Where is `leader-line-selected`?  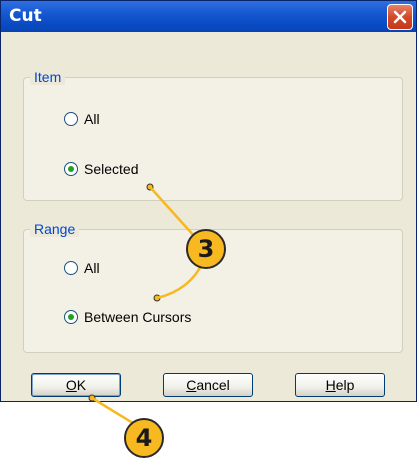
leader-line-selected is located at coordinates (172, 212).